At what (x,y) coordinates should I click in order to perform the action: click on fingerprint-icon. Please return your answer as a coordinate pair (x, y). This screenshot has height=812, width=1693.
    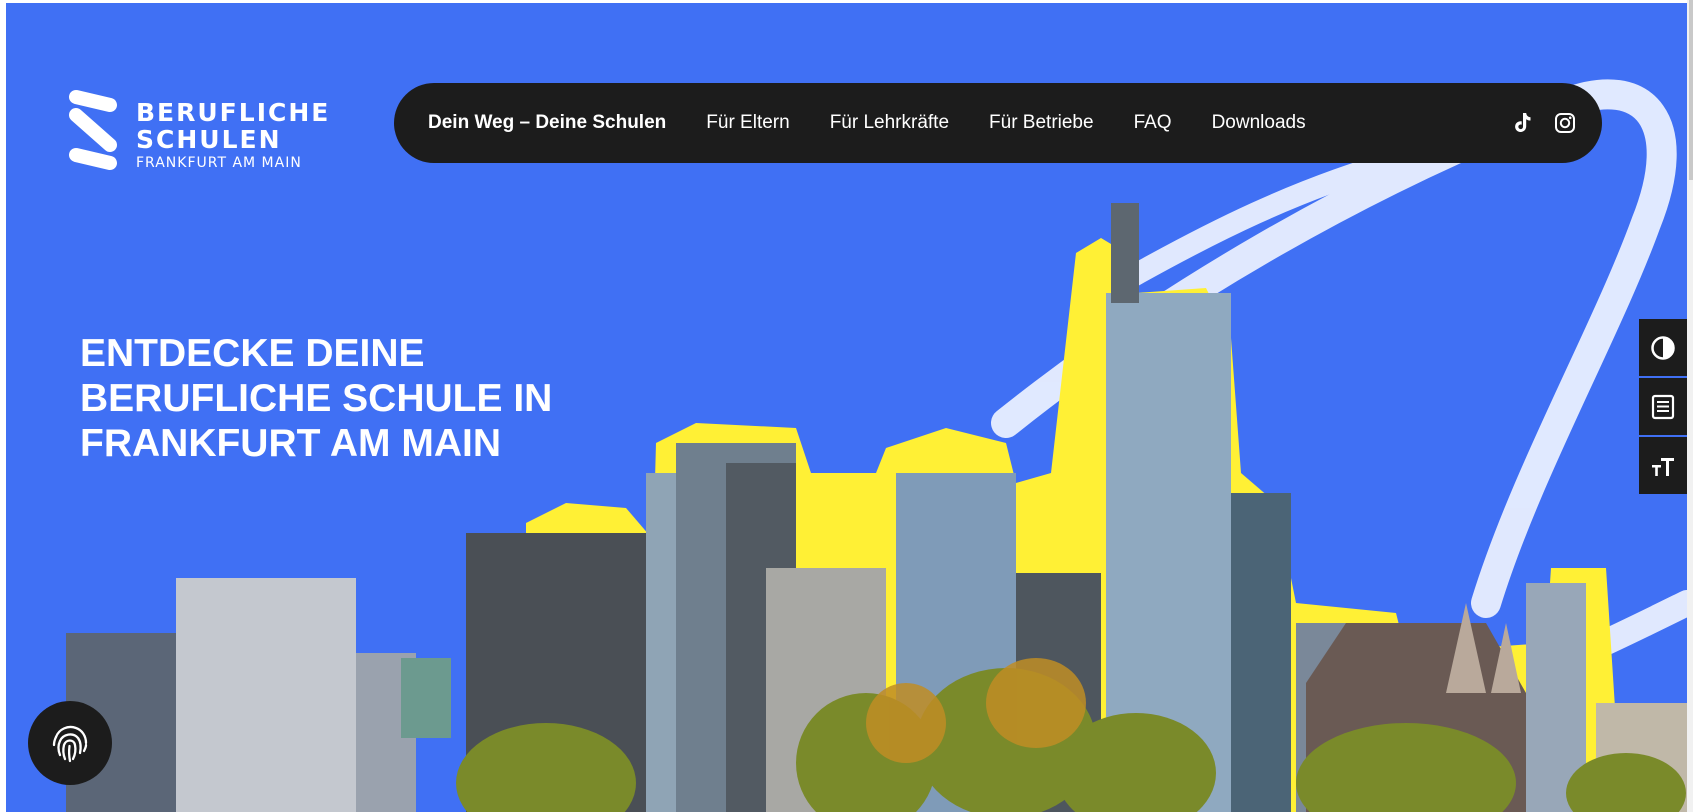
    Looking at the image, I should click on (70, 744).